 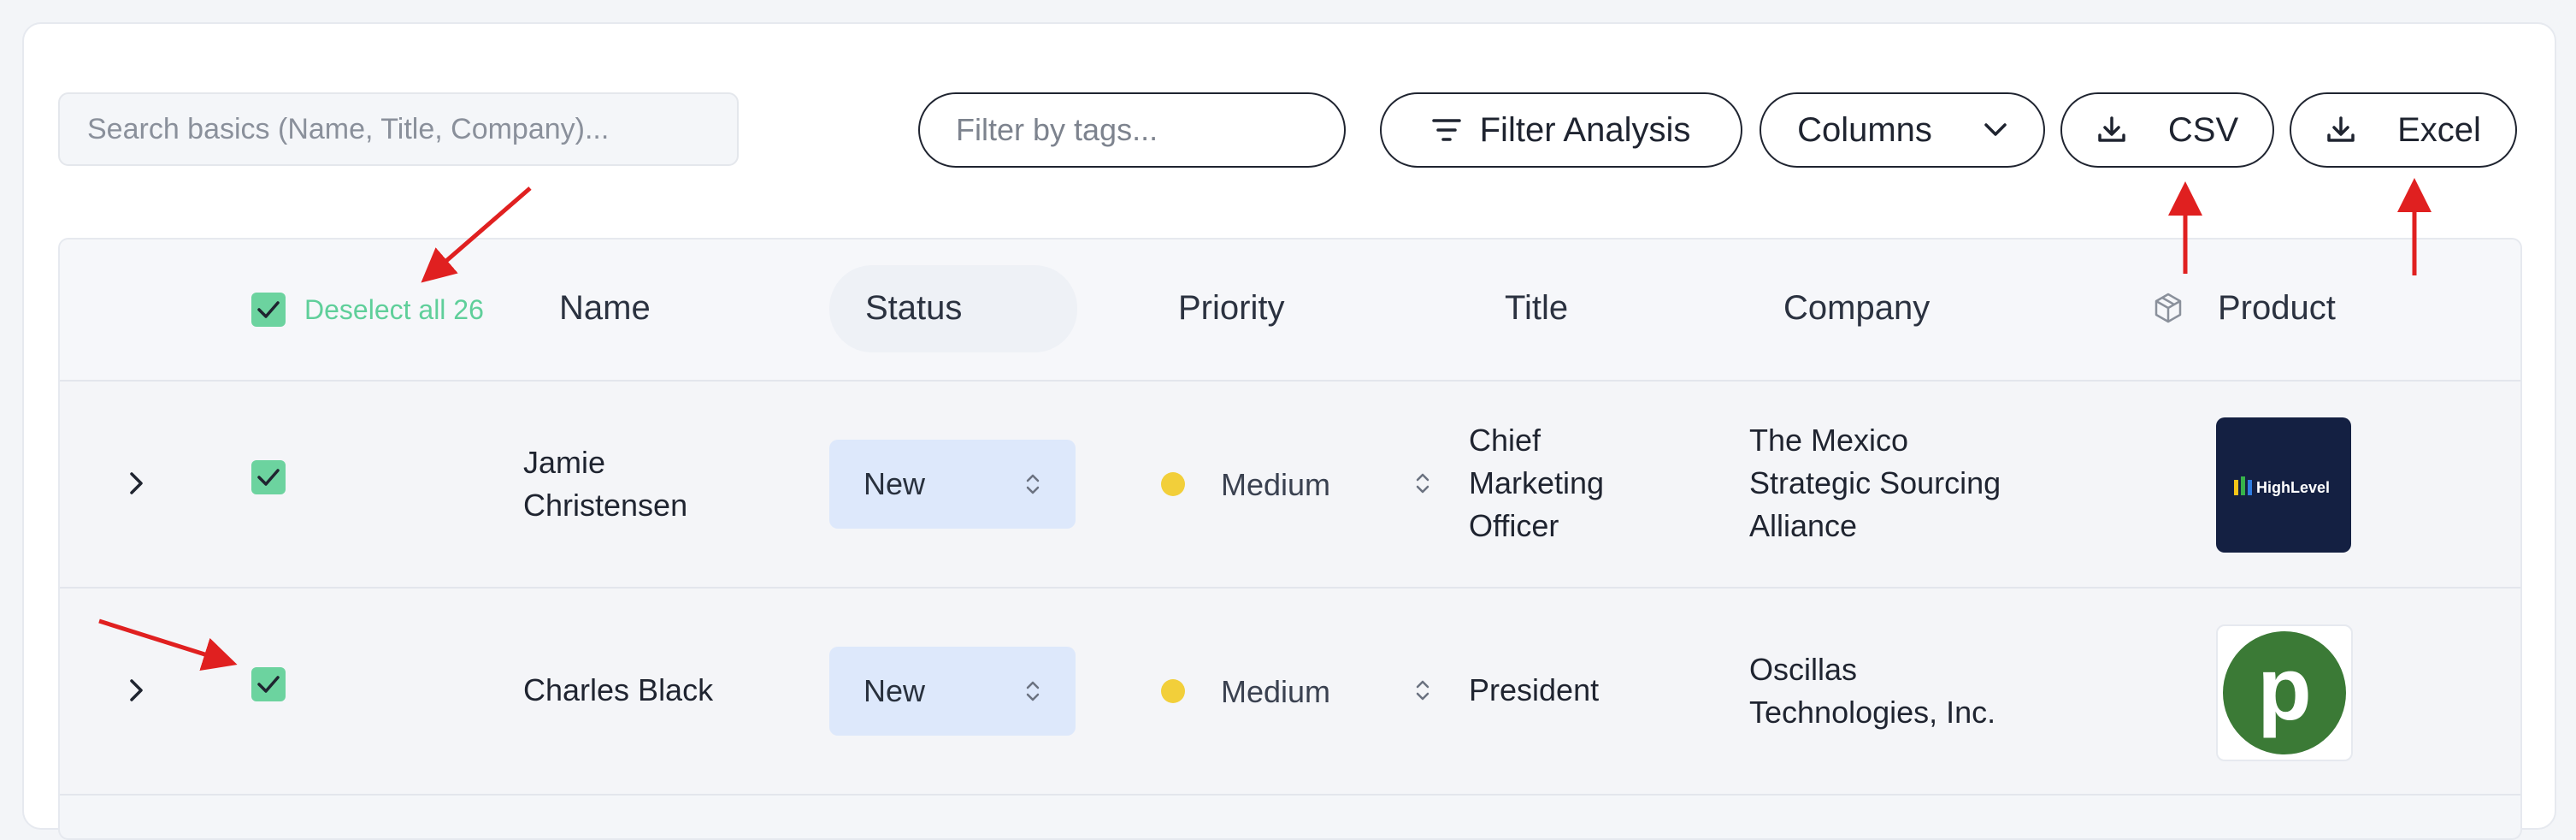 I want to click on columns-label: Columns, so click(x=1865, y=130).